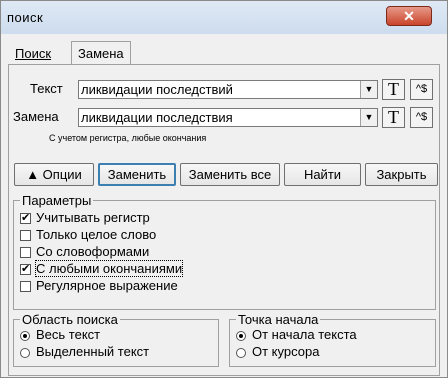 The width and height of the screenshot is (448, 378). What do you see at coordinates (57, 200) in the screenshot?
I see `parameters-legend: Параметры` at bounding box center [57, 200].